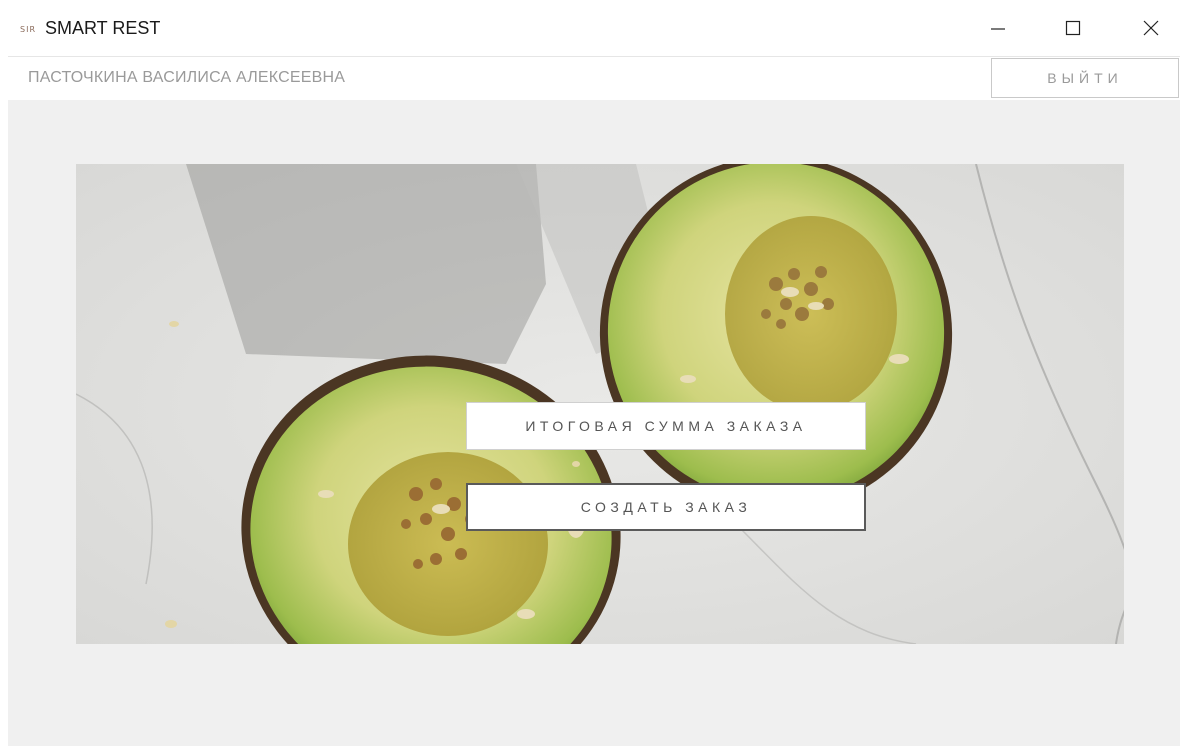 The height and width of the screenshot is (746, 1180). I want to click on minimize-icon, so click(998, 29).